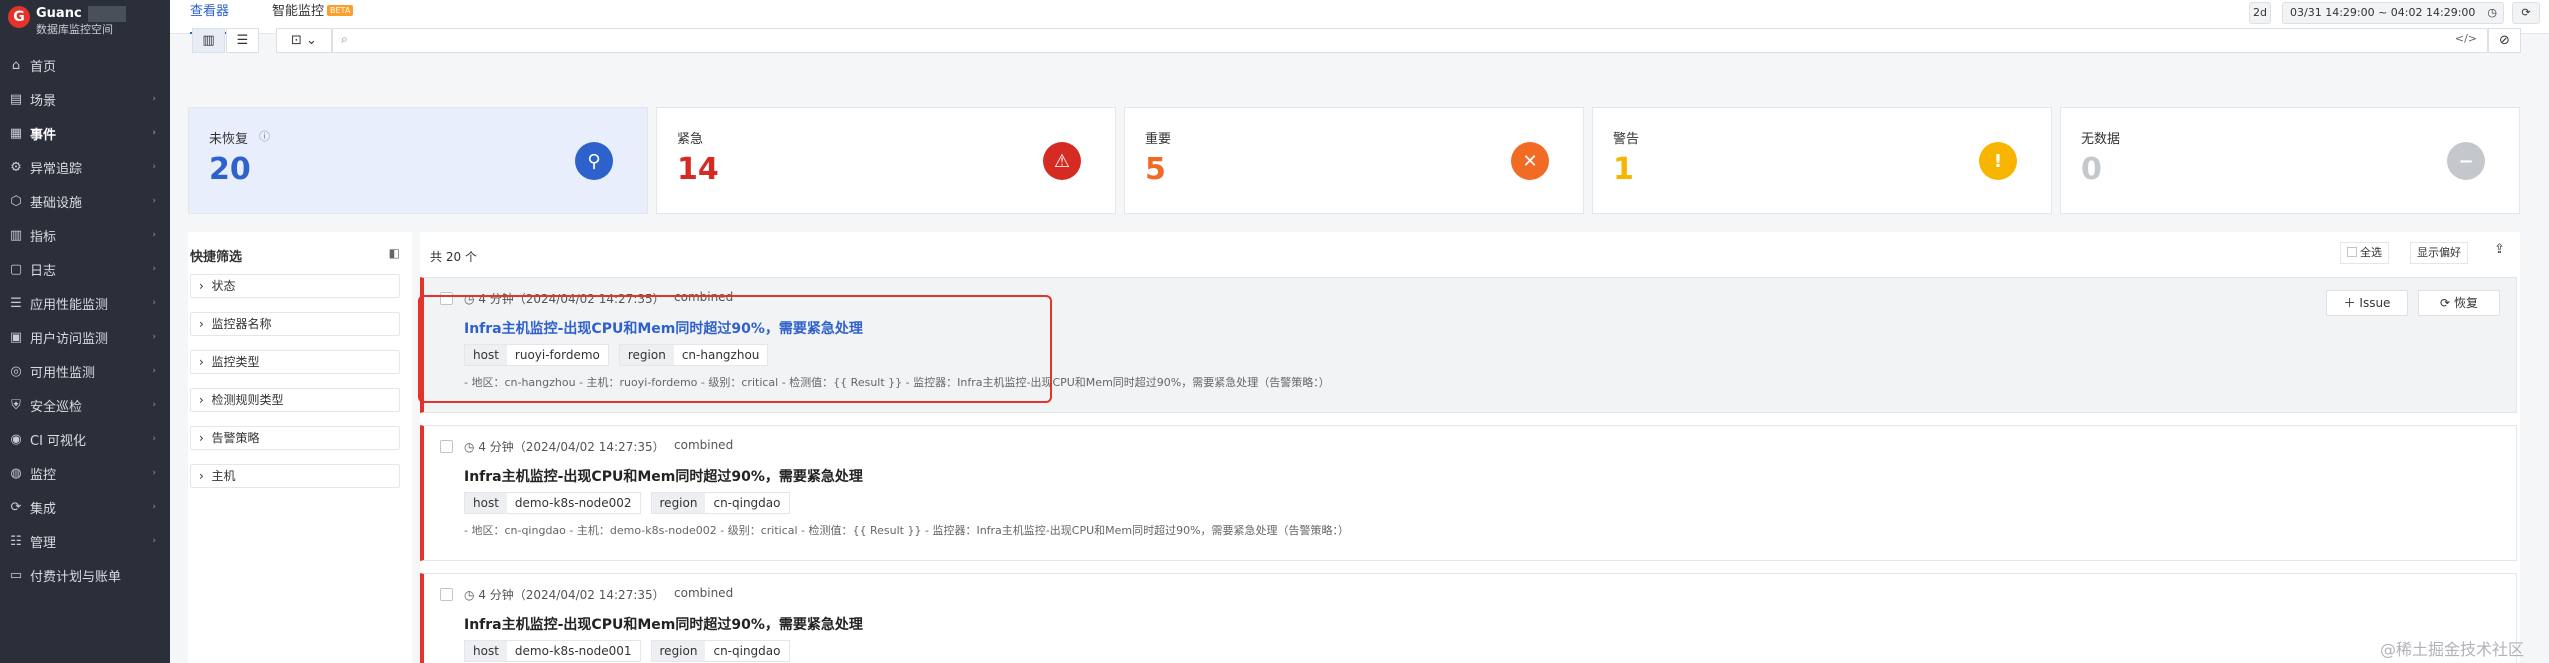  What do you see at coordinates (1623, 169) in the screenshot?
I see `stat-value: 1` at bounding box center [1623, 169].